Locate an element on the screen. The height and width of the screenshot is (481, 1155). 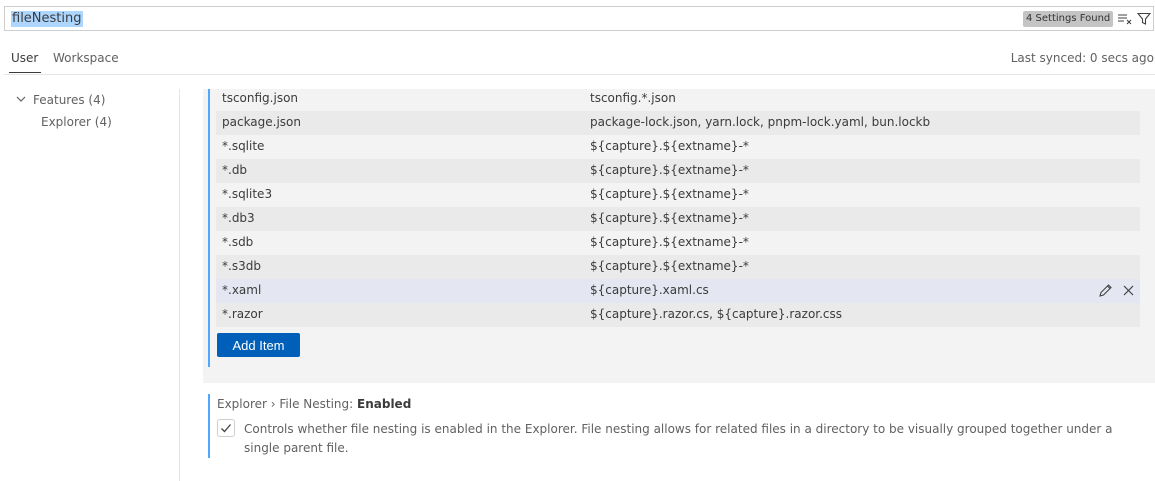
edit-icon is located at coordinates (1105, 290).